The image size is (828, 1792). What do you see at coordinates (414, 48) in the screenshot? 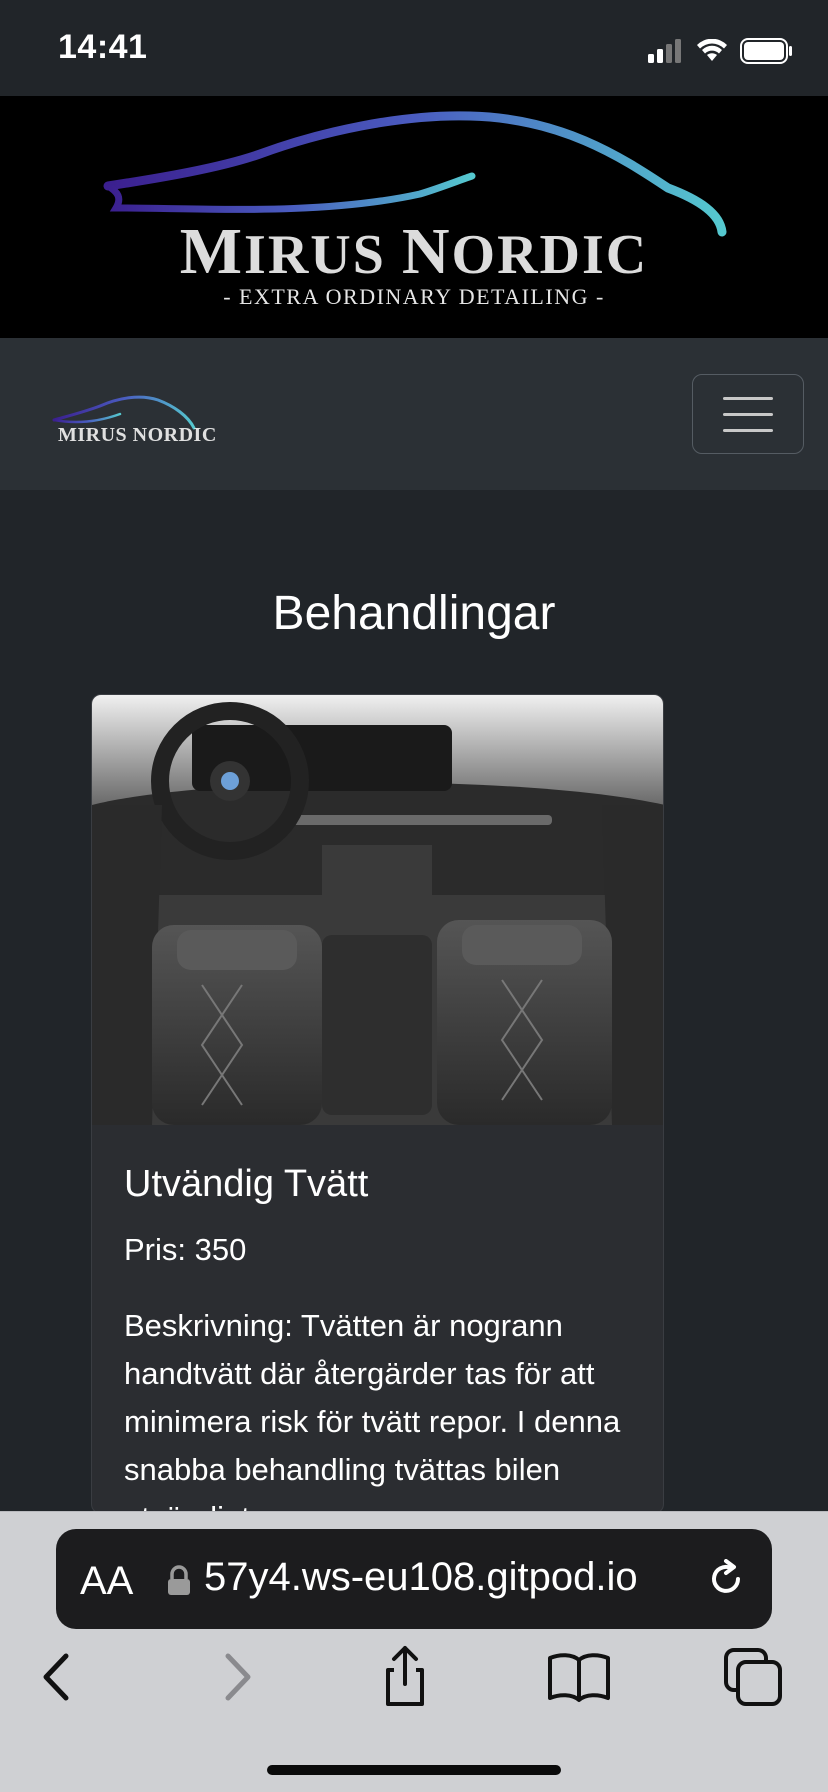
I see `status-bar: 14:41` at bounding box center [414, 48].